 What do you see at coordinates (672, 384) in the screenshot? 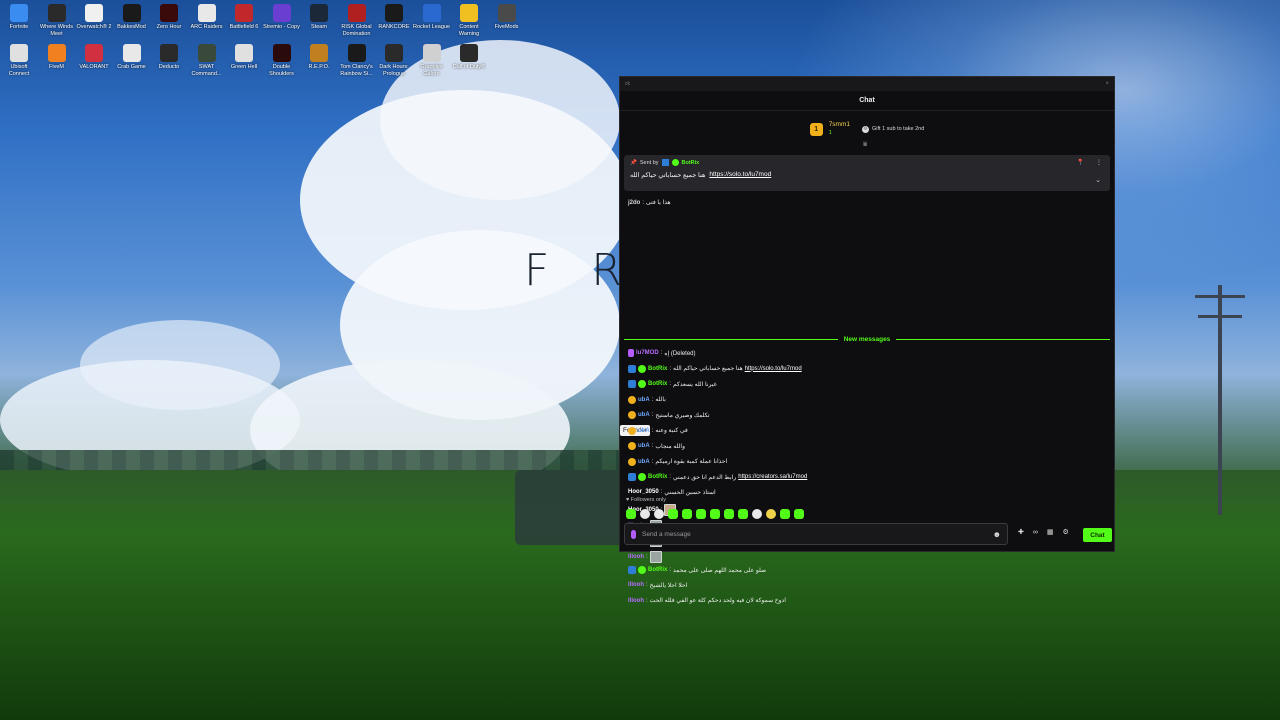
I see `chat-message: BotRix: غيرنا الله يسعدكم` at bounding box center [672, 384].